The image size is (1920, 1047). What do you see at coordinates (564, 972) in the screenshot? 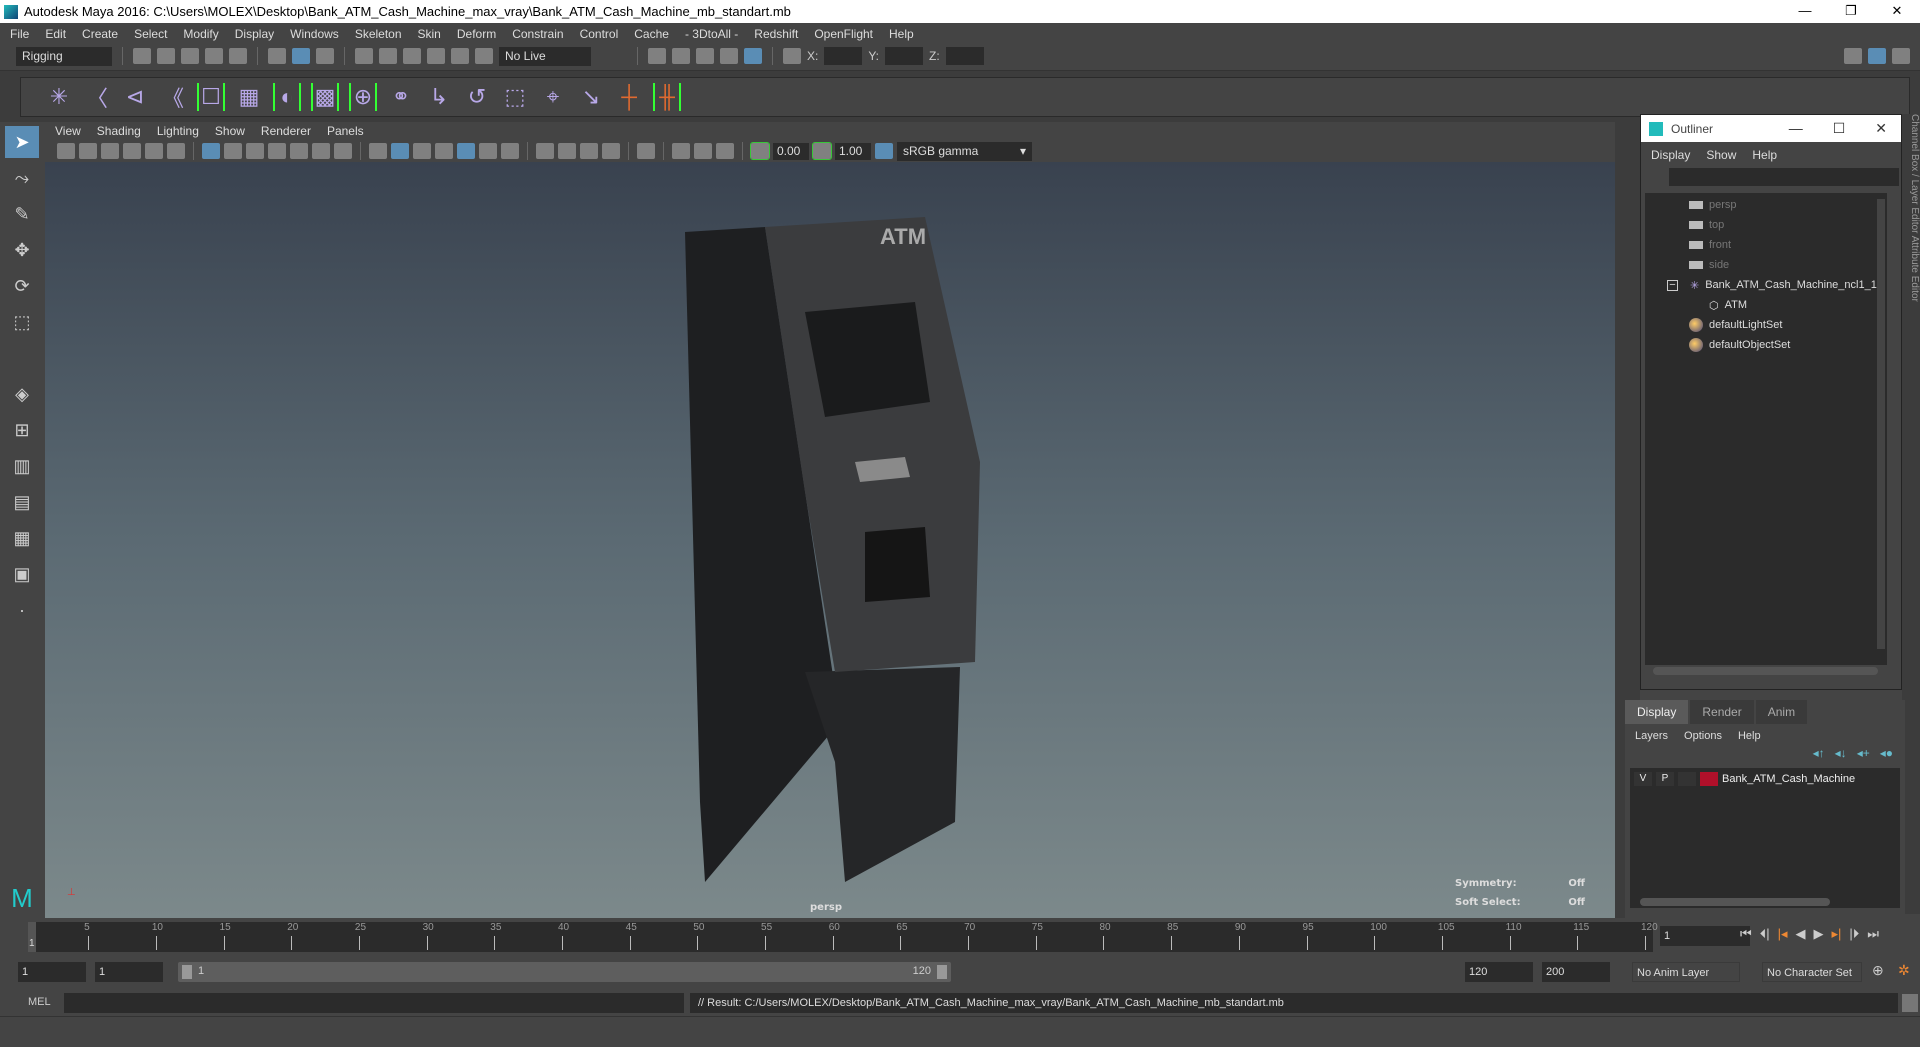
I see `range-slider: 1 120` at bounding box center [564, 972].